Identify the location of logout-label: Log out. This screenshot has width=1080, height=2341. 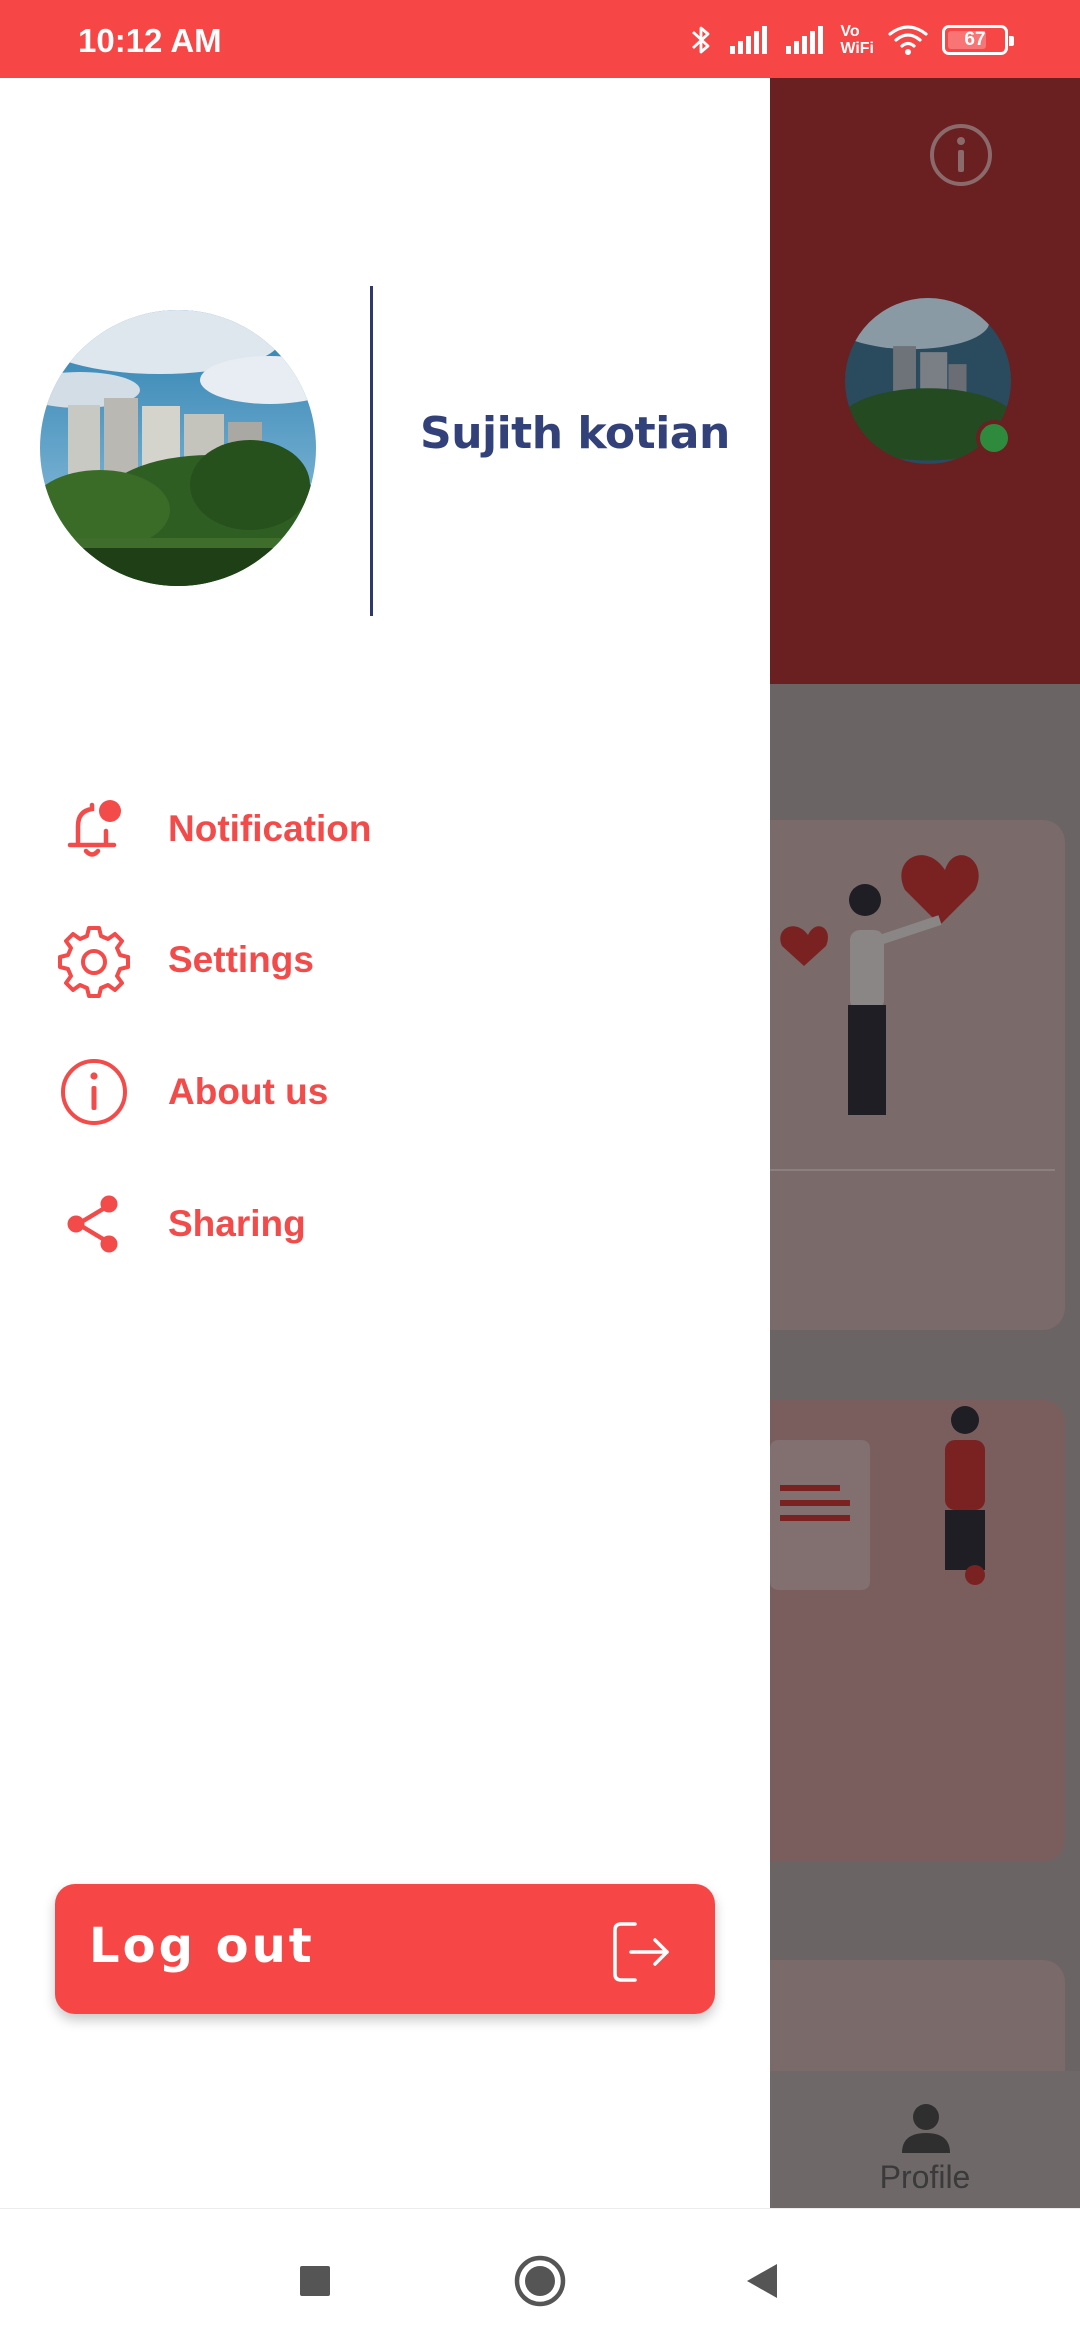
(202, 1946).